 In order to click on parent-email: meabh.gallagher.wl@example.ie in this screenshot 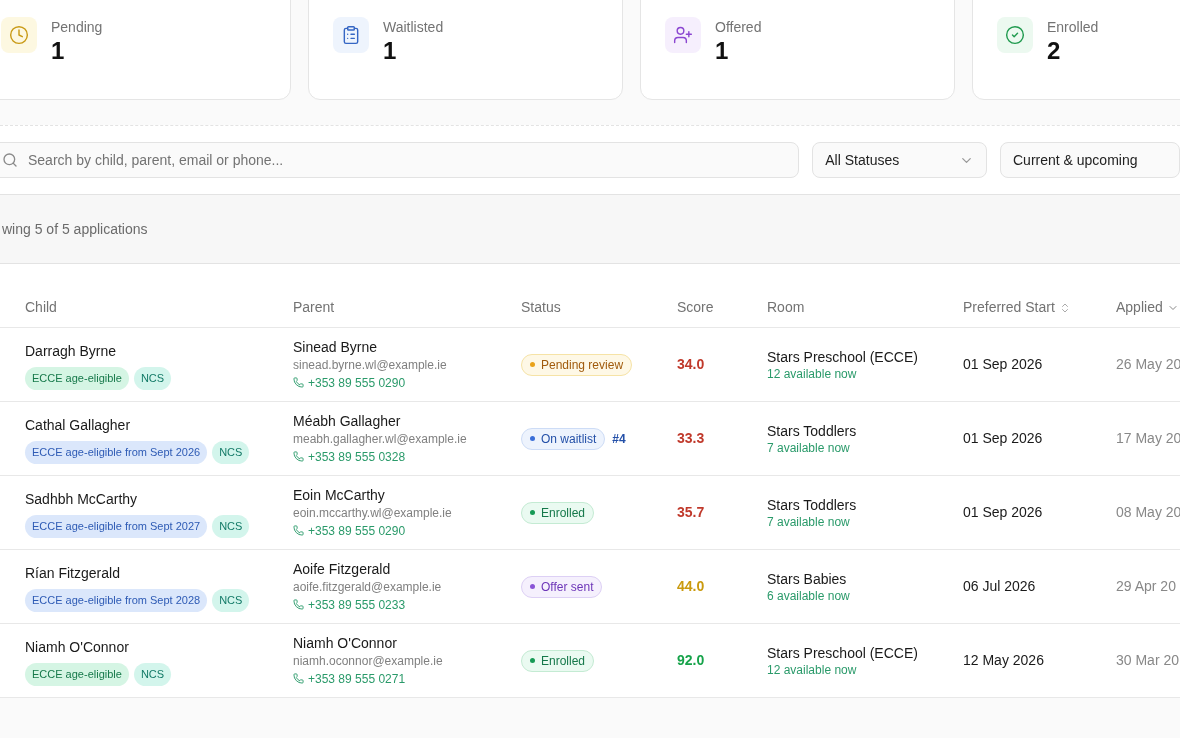, I will do `click(380, 439)`.